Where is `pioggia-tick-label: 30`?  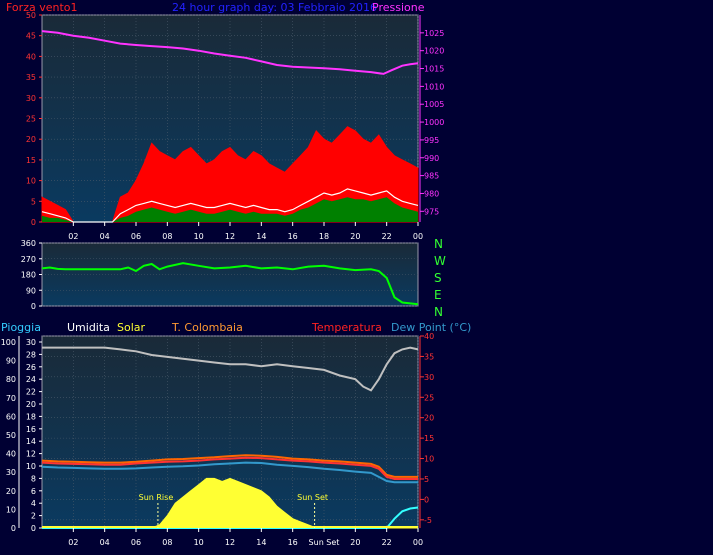 pioggia-tick-label: 30 is located at coordinates (11, 472).